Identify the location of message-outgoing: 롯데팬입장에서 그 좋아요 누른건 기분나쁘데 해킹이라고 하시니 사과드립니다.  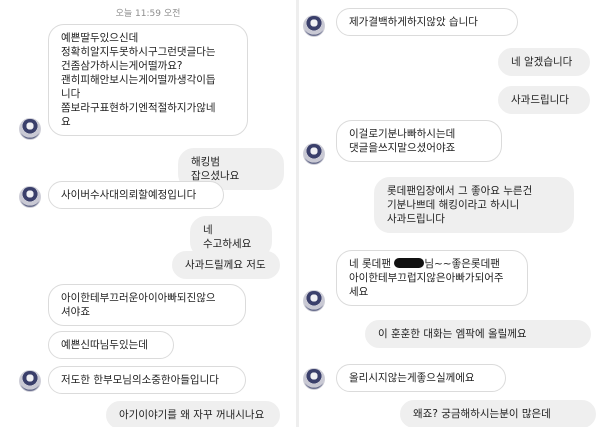
(474, 205).